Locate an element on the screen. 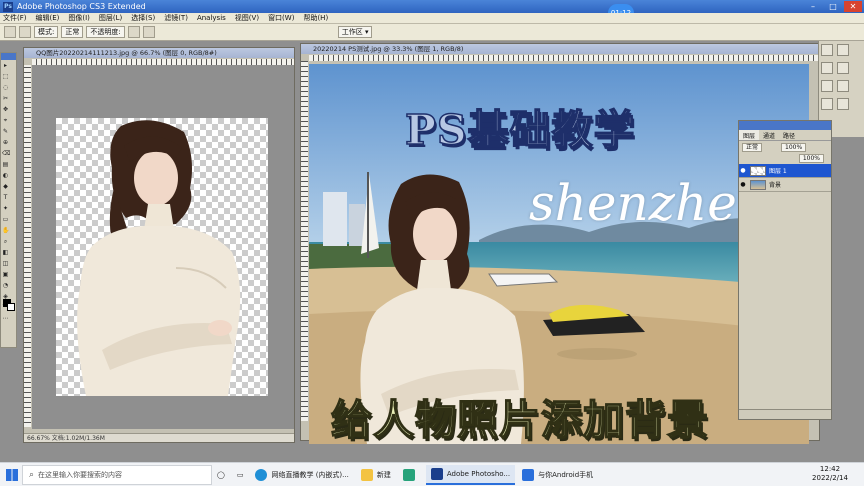 This screenshot has width=864, height=486. layer-row: ● 图层 1 is located at coordinates (785, 171).